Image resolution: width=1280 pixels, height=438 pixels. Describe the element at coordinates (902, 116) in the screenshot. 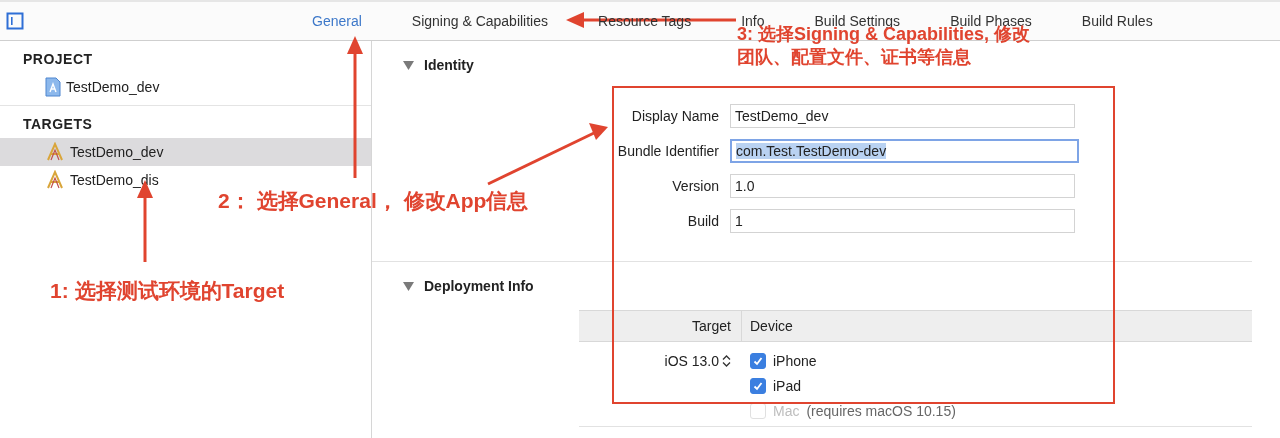

I see `input-field: TestDemo_dev` at that location.